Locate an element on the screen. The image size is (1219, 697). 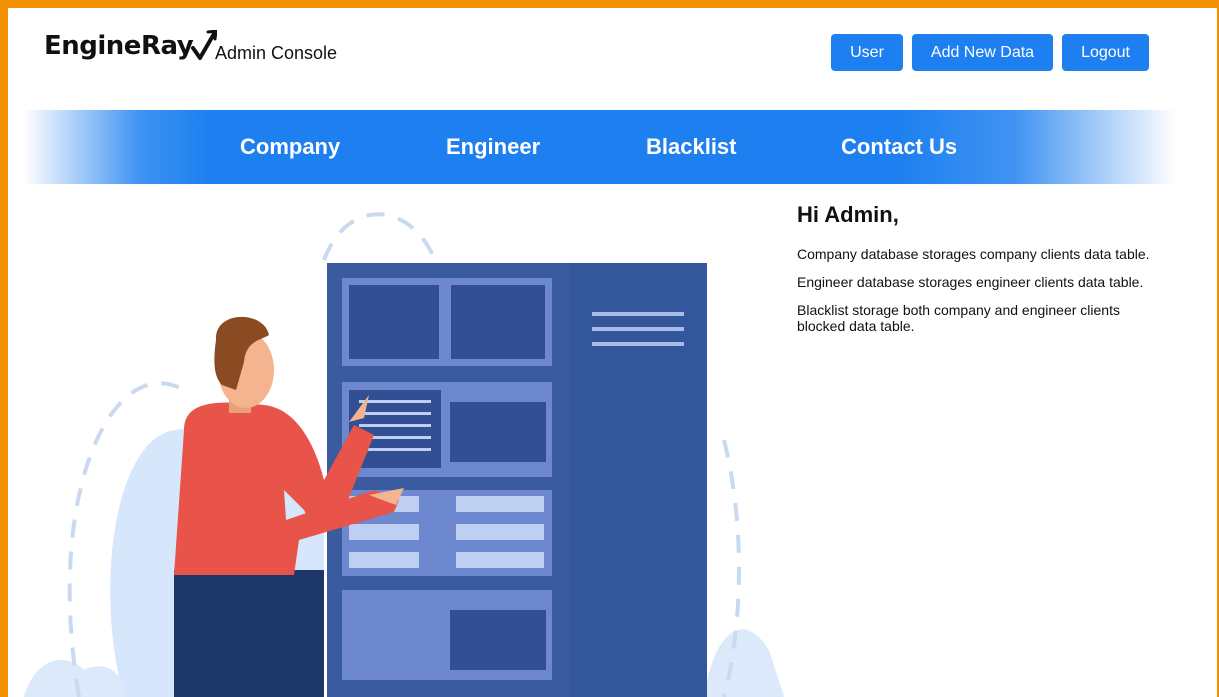
nav-item-engineer: Engineer is located at coordinates (493, 147).